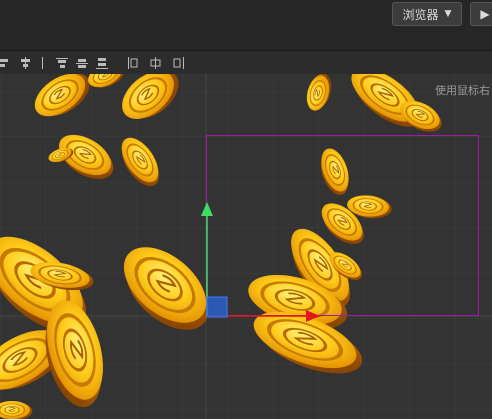 Image resolution: width=492 pixels, height=419 pixels. Describe the element at coordinates (217, 307) in the screenshot. I see `xy-plane-handle-icon` at that location.